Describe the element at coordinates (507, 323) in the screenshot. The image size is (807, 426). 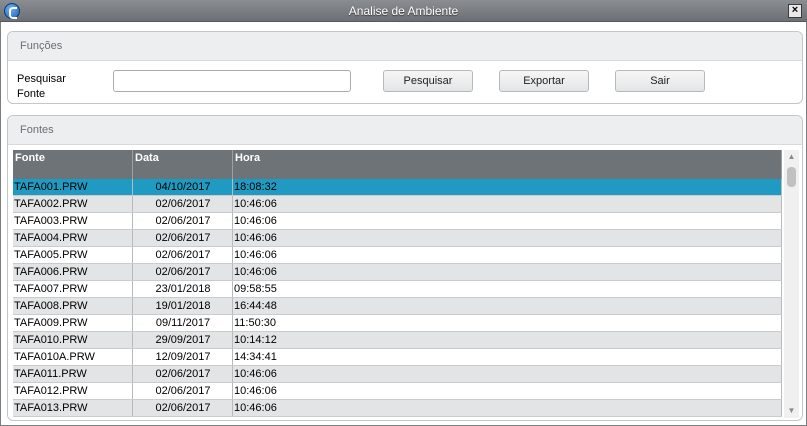
I see `cell-hora: 11:50:30` at that location.